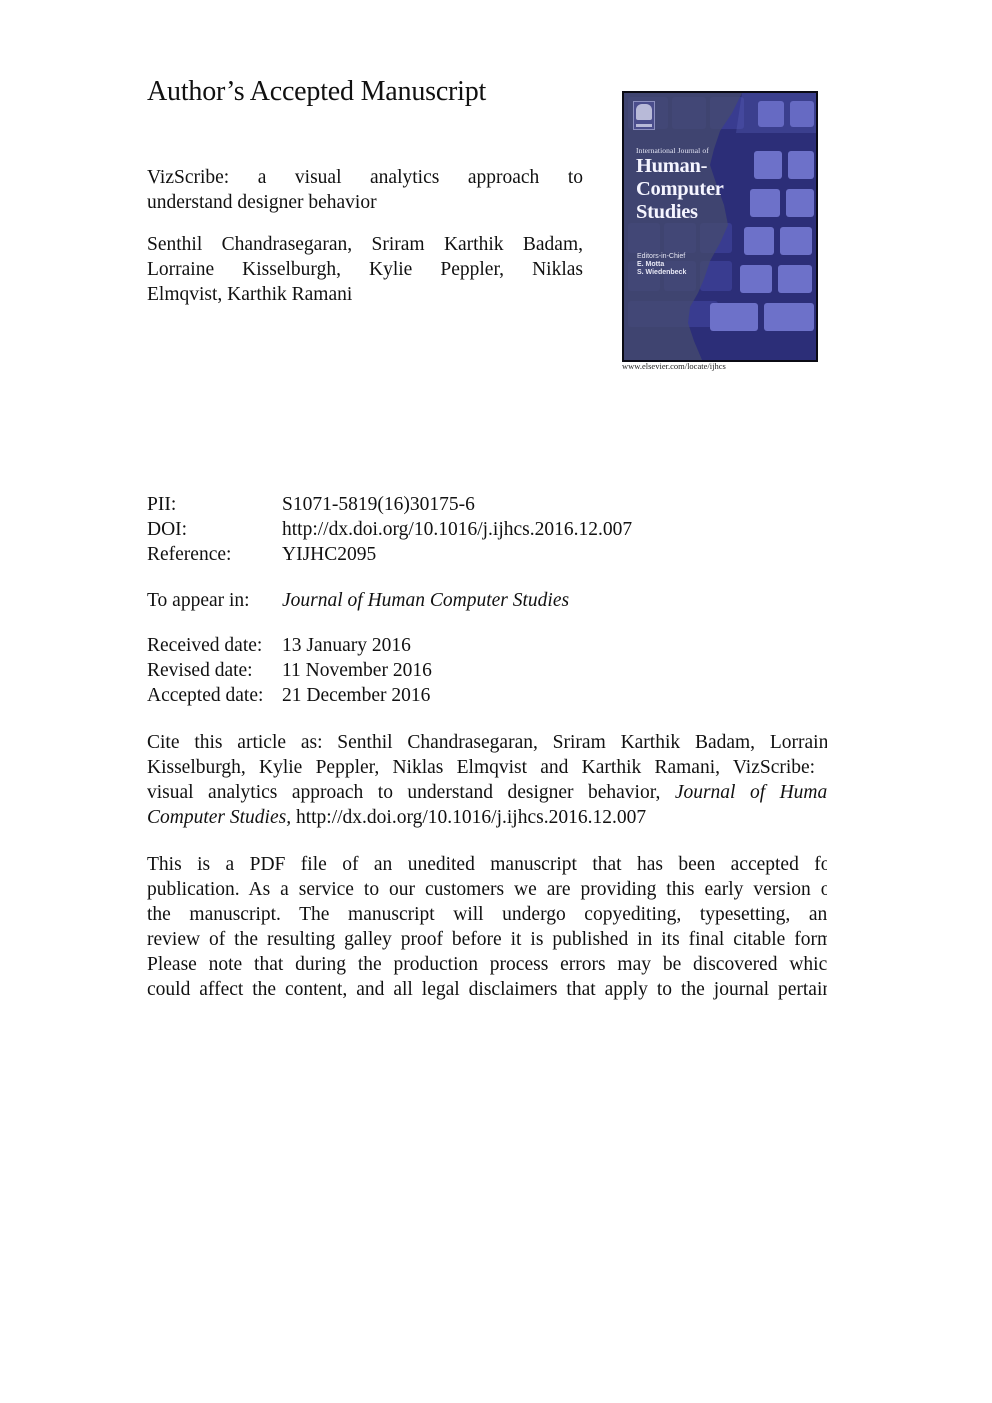  I want to click on citation-journal: Journal of Human, so click(750, 792).